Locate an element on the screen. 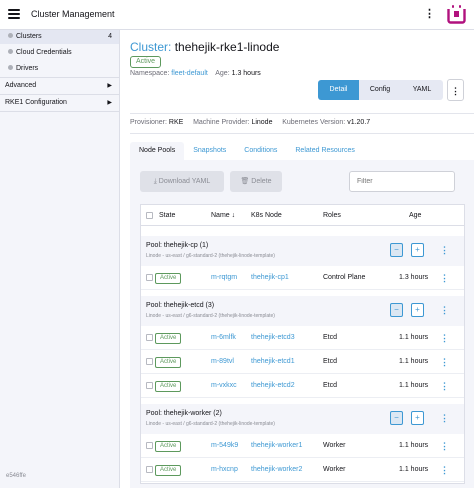  detail-button: Detail is located at coordinates (338, 90).